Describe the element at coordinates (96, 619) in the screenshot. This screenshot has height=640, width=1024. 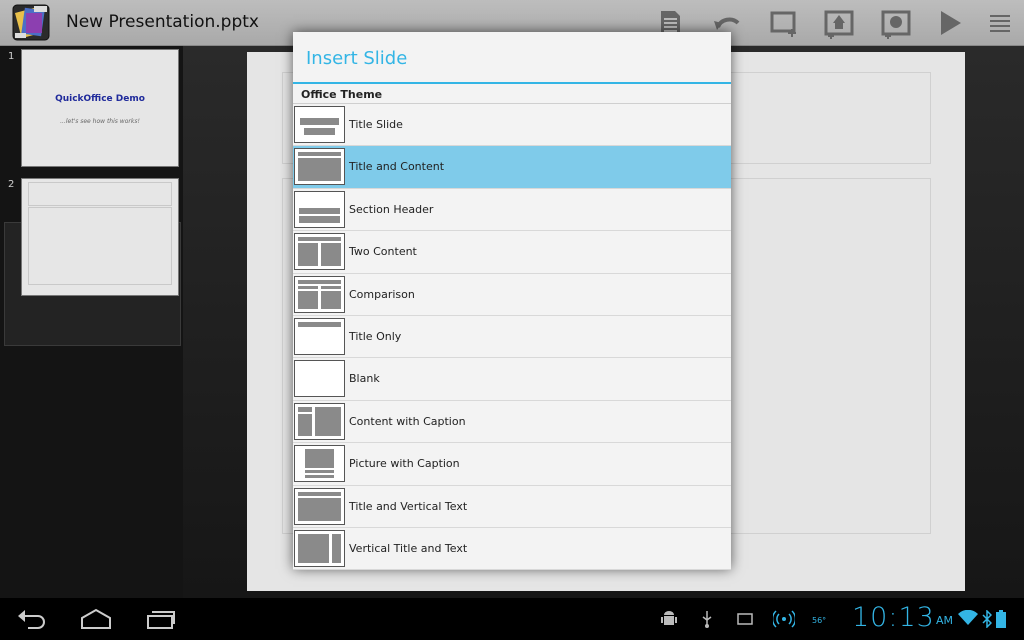
I see `home-icon` at that location.